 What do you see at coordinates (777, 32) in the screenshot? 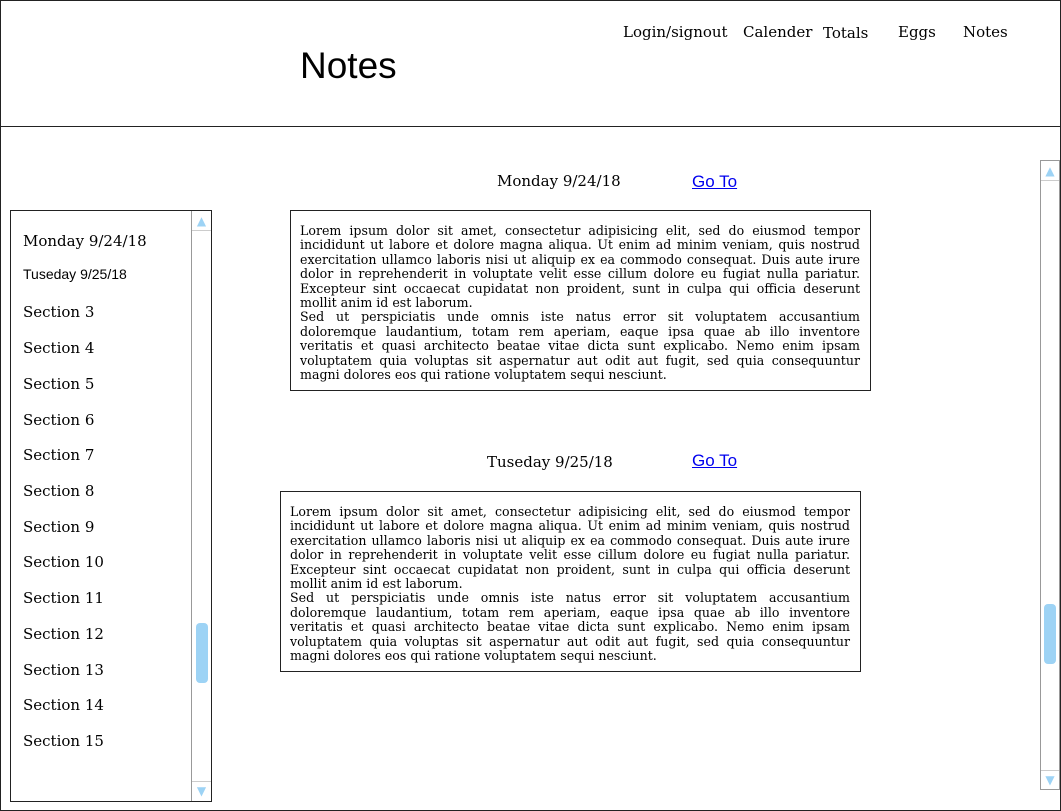
I see `nav-calender: Calender` at bounding box center [777, 32].